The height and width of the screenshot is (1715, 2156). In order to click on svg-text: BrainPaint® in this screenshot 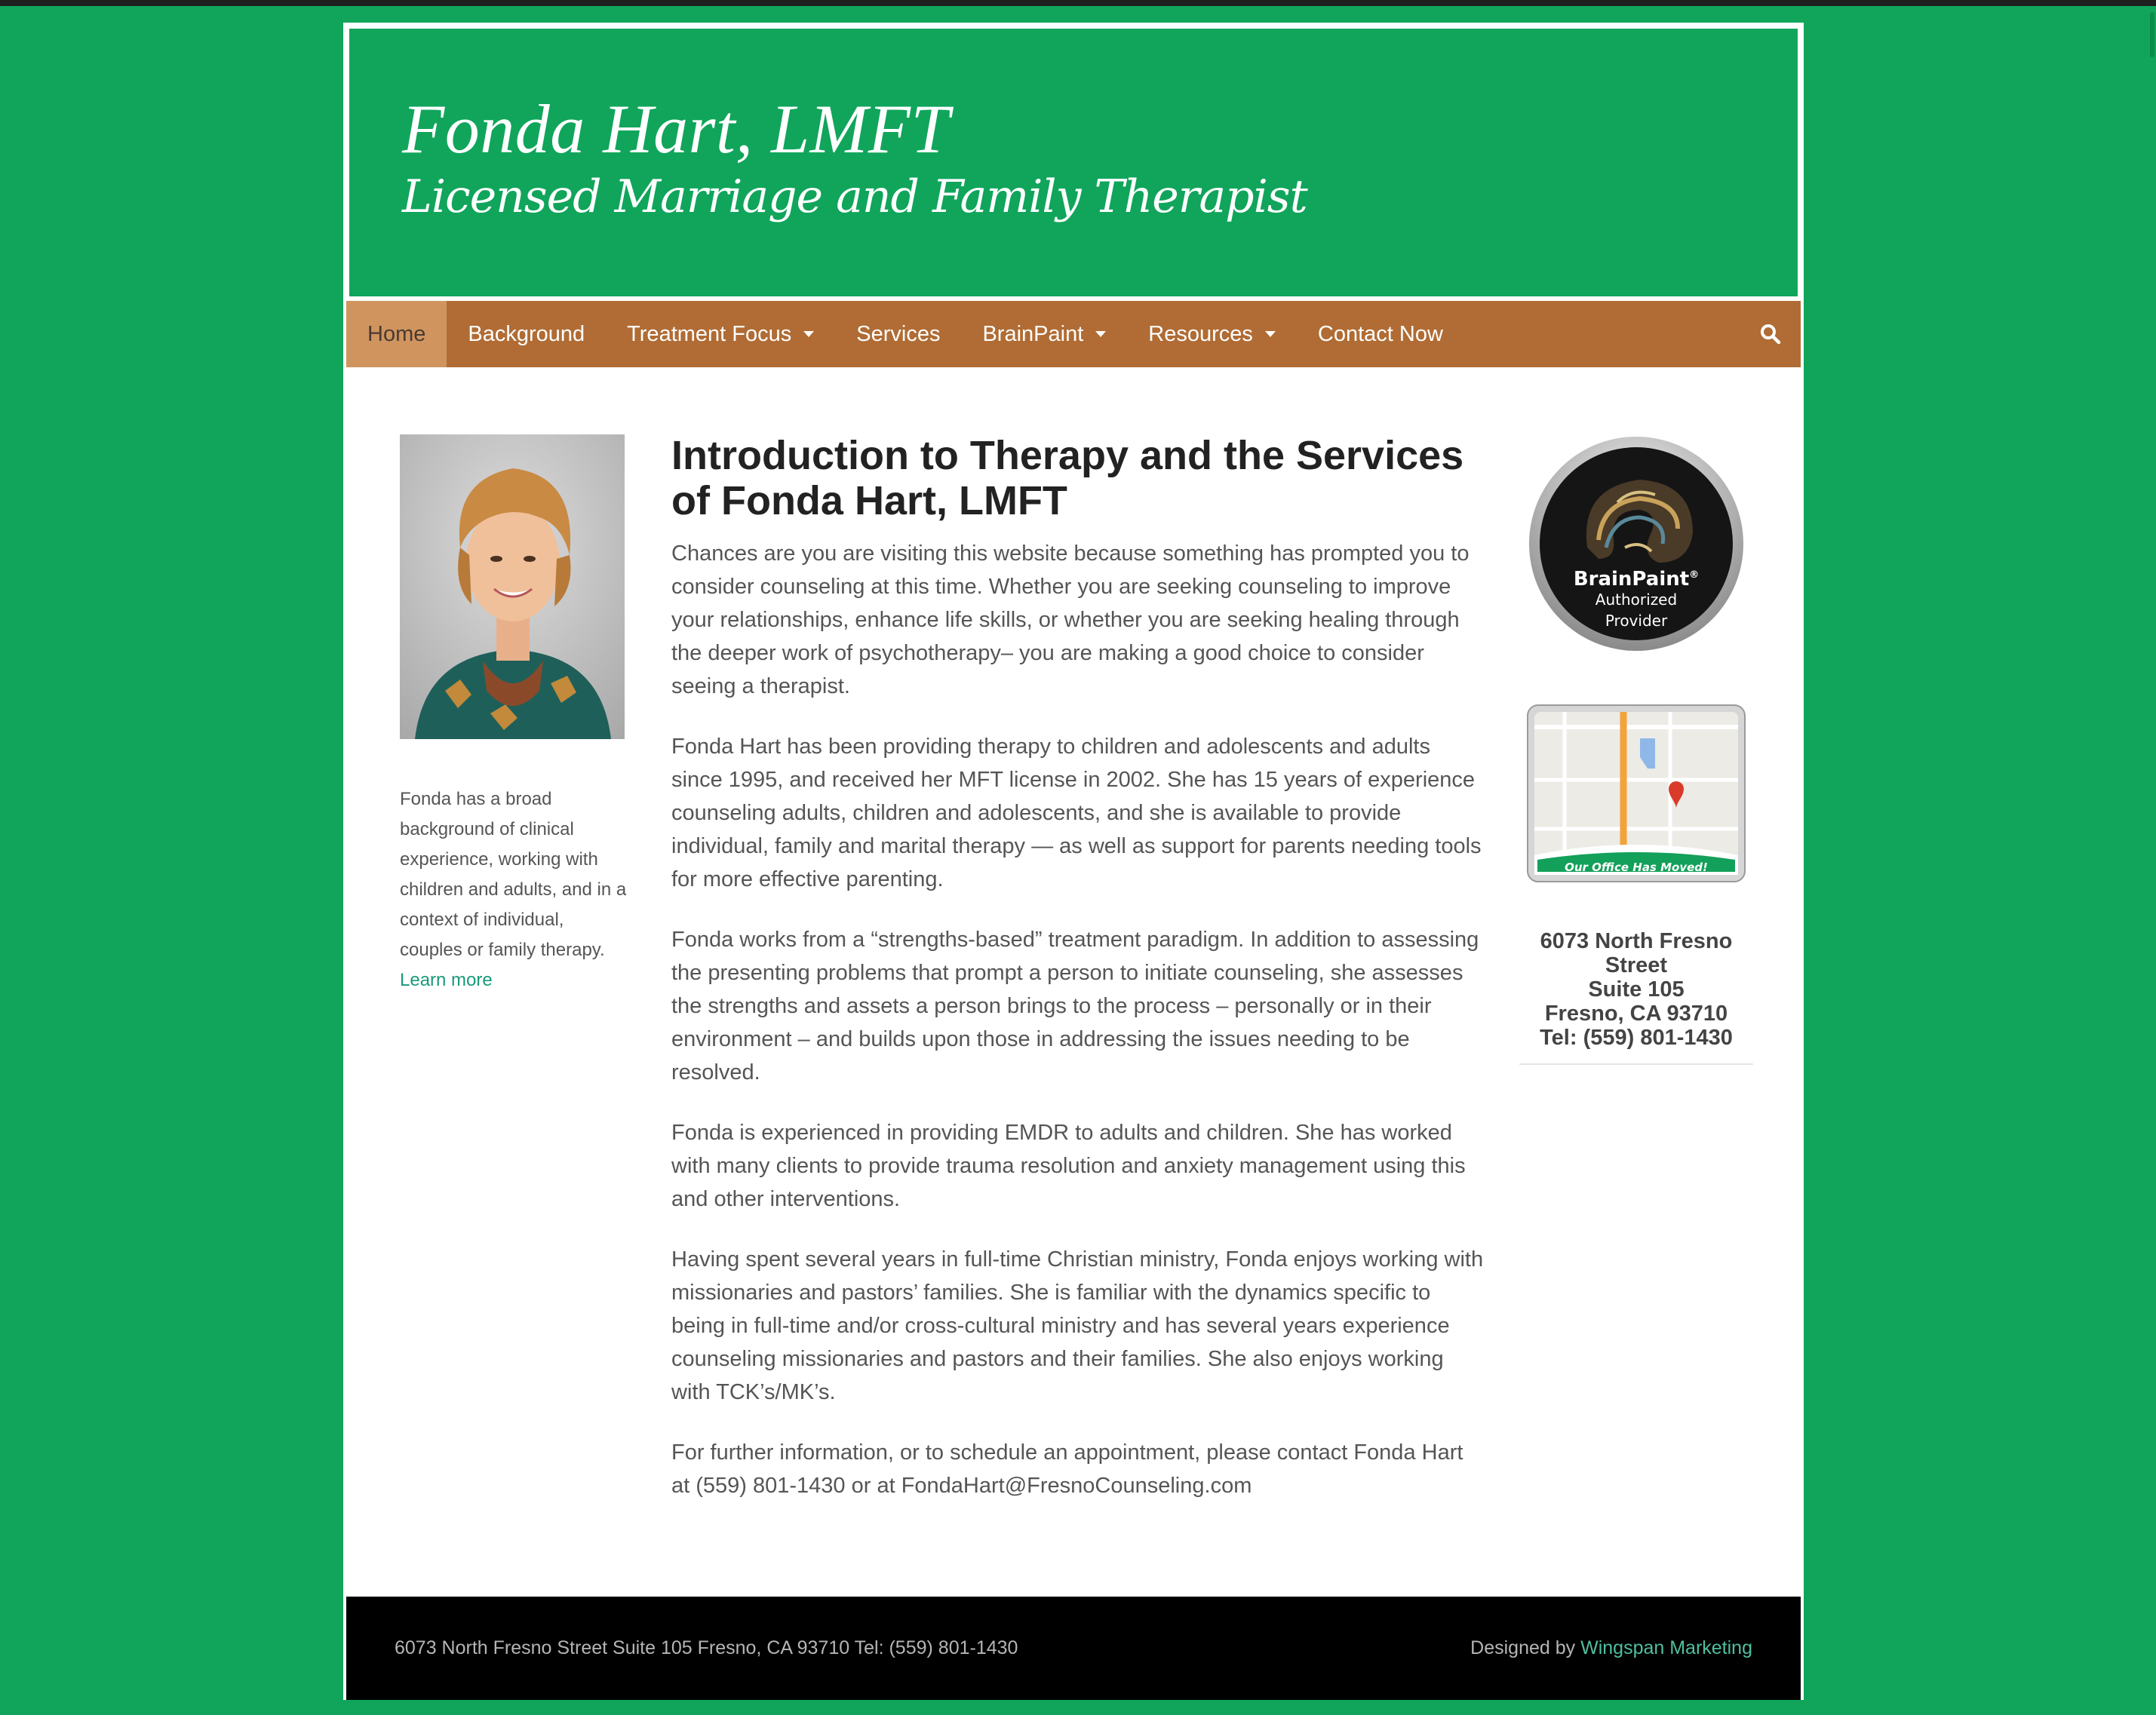, I will do `click(1636, 579)`.